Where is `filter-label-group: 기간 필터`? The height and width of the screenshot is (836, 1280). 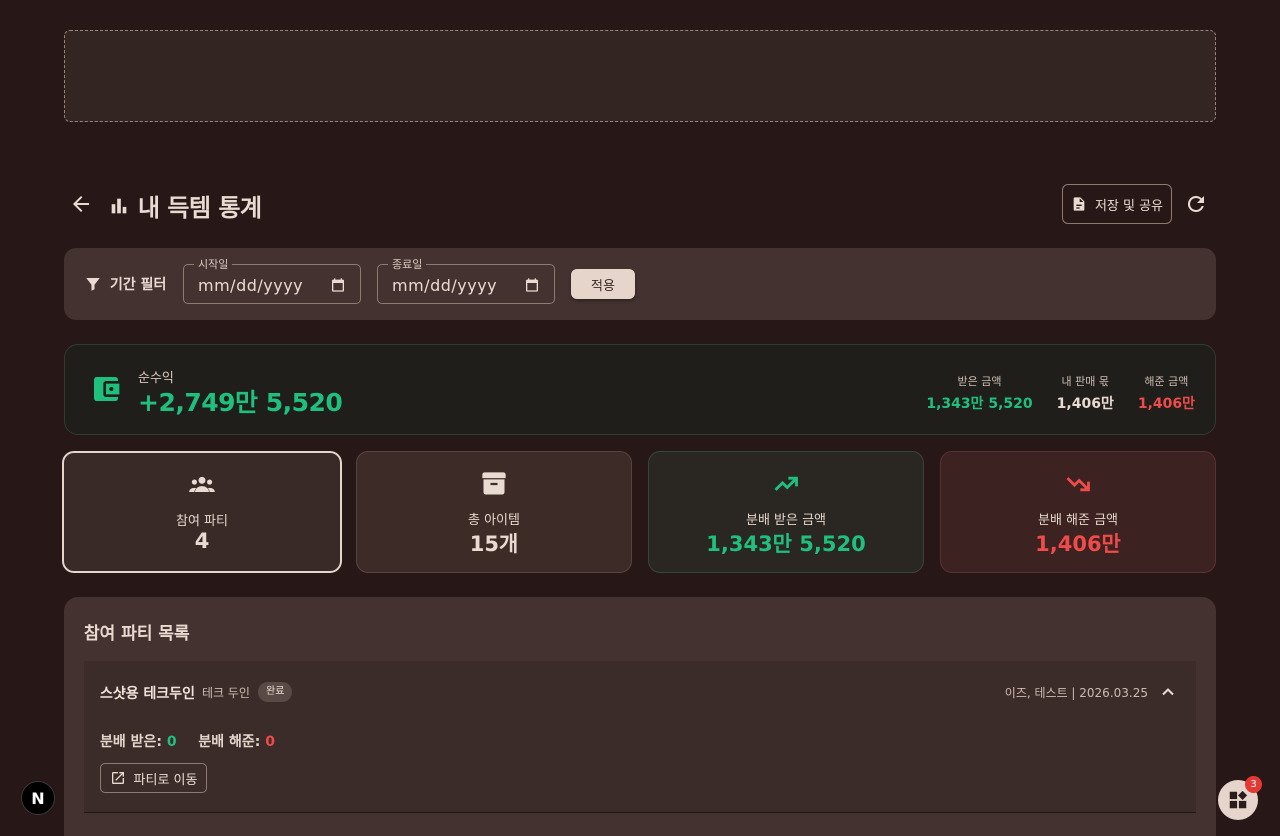 filter-label-group: 기간 필터 is located at coordinates (125, 284).